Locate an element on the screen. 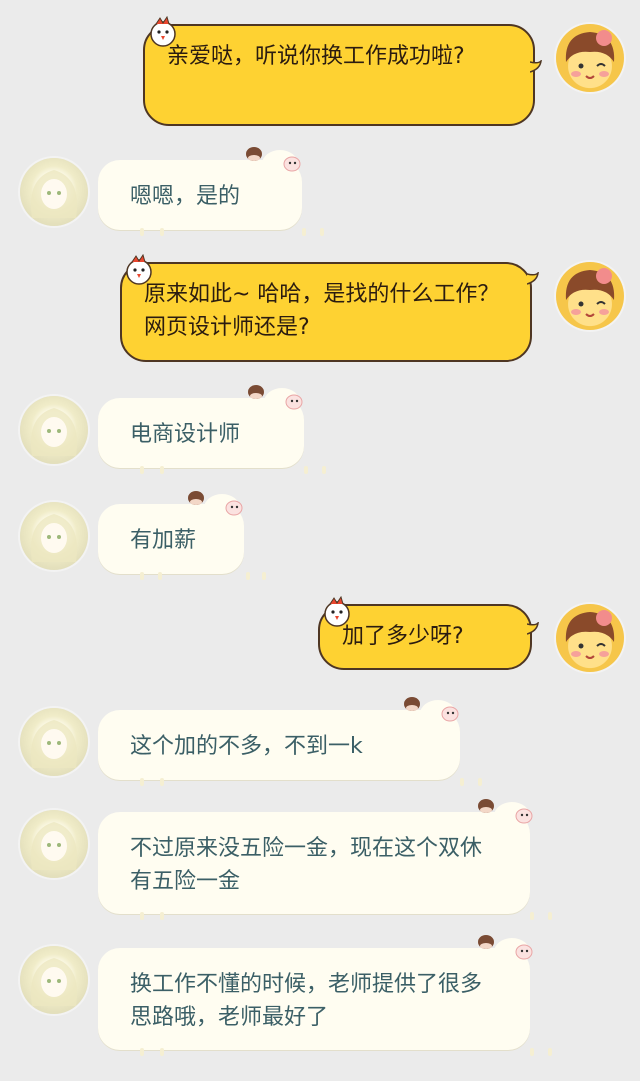 This screenshot has width=640, height=1081. message-text: 电商设计师 is located at coordinates (185, 434).